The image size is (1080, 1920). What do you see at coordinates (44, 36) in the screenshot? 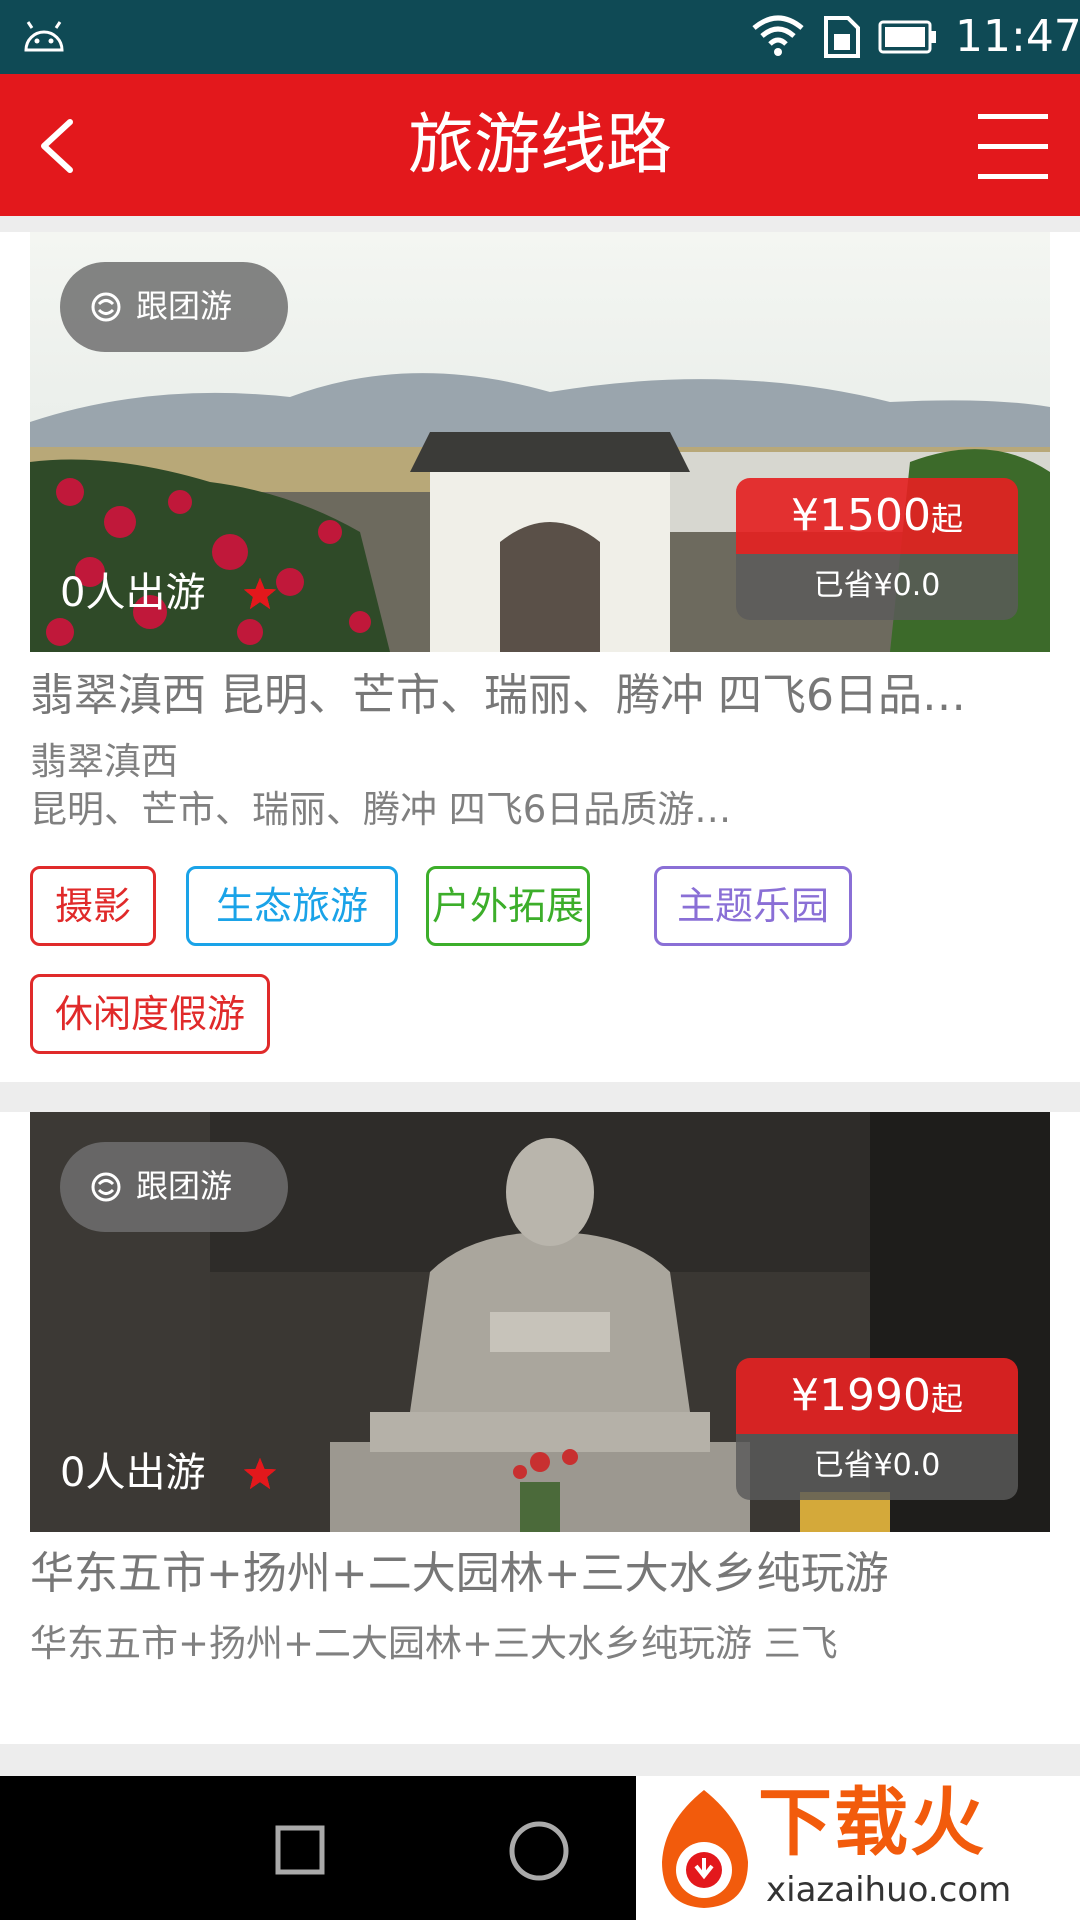
I see `android-icon` at bounding box center [44, 36].